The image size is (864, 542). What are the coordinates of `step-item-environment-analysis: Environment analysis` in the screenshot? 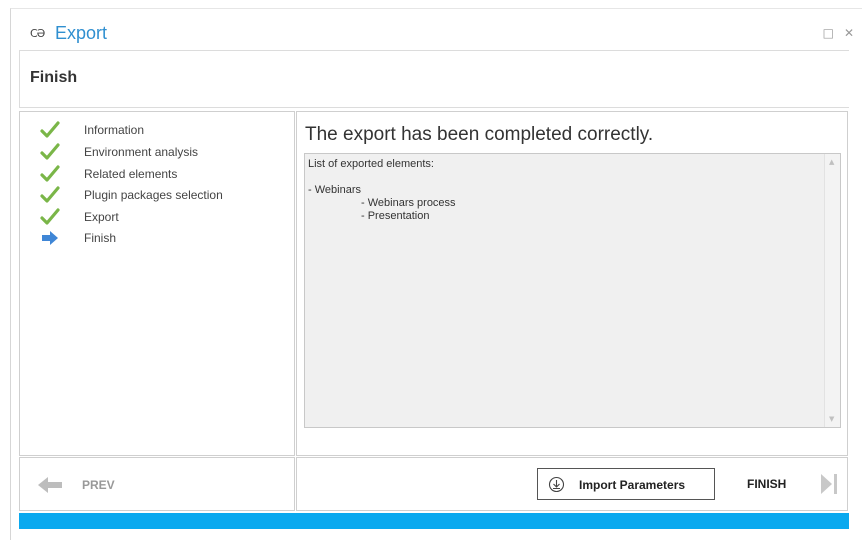 It's located at (119, 152).